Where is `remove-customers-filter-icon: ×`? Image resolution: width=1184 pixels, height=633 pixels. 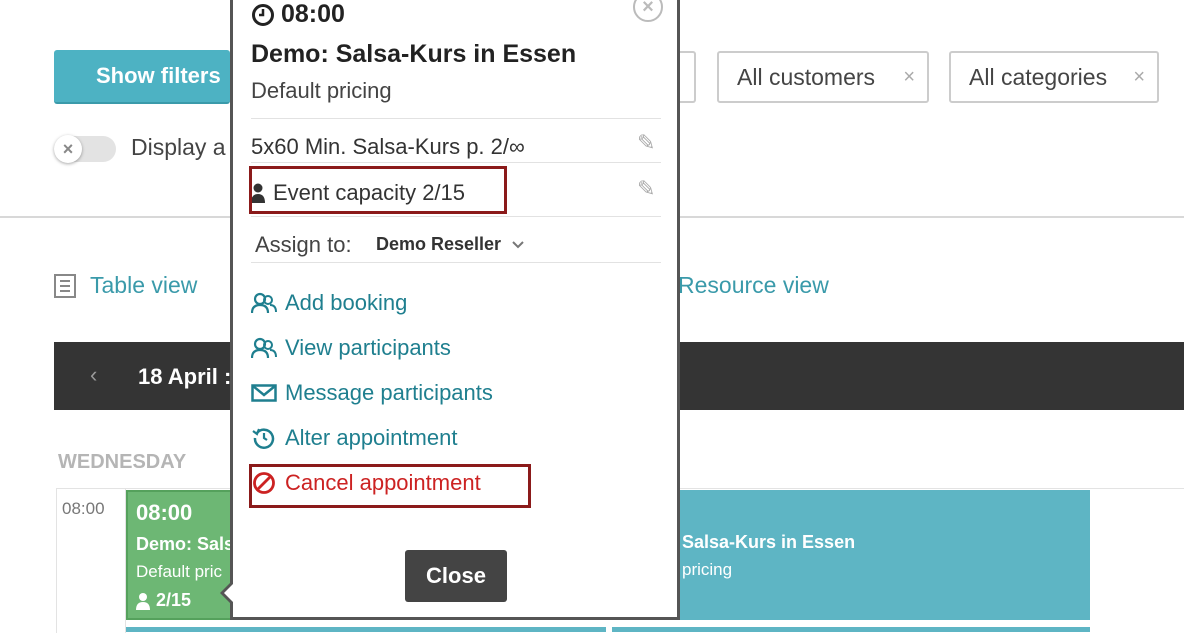
remove-customers-filter-icon: × is located at coordinates (909, 77).